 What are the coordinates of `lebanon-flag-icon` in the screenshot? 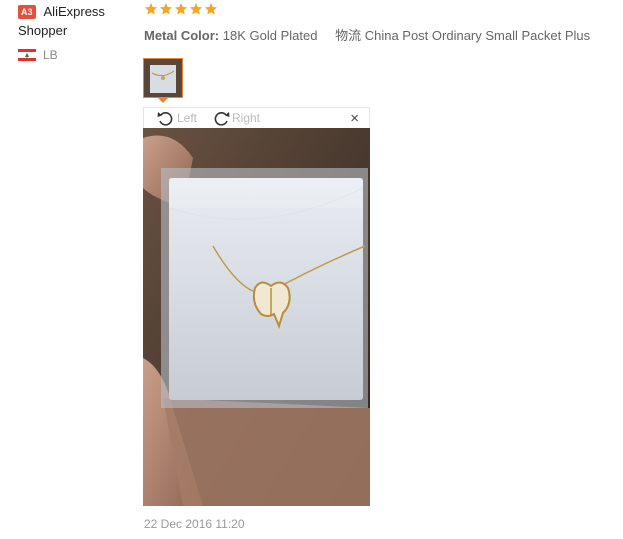 It's located at (27, 55).